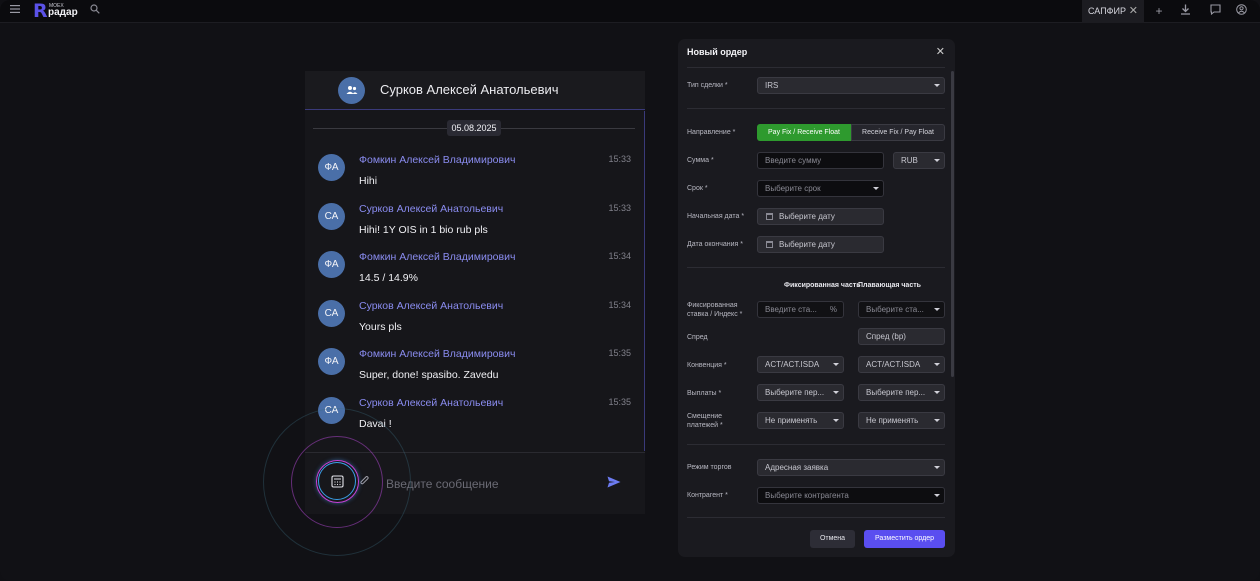 This screenshot has width=1260, height=581. What do you see at coordinates (797, 467) in the screenshot?
I see `trade-mode-value: Адресная заявка` at bounding box center [797, 467].